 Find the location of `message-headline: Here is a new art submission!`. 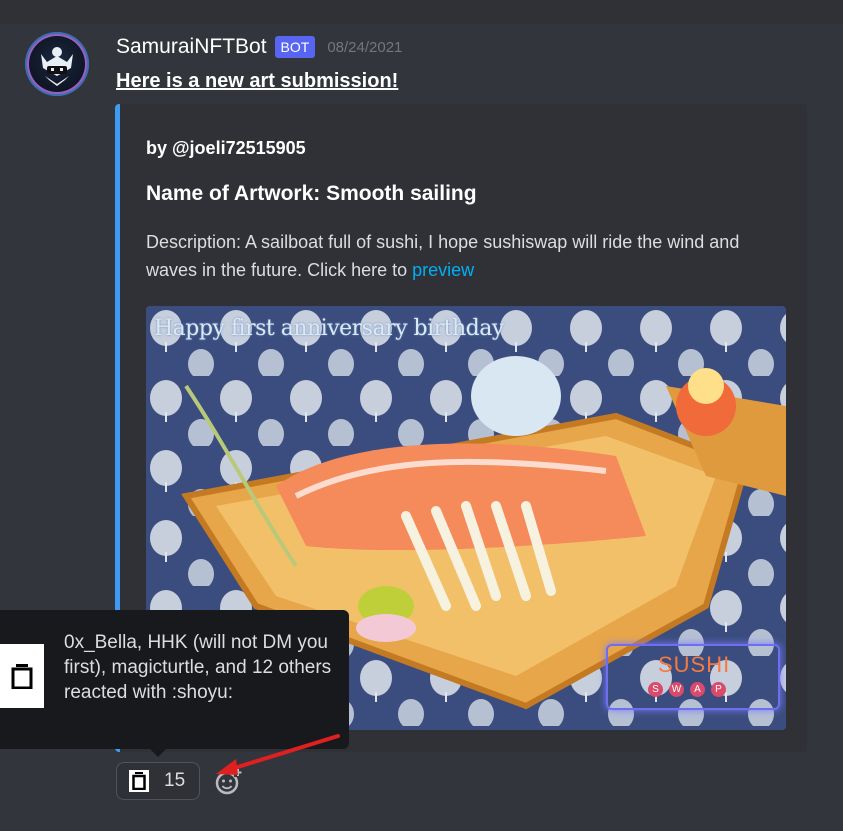

message-headline: Here is a new art submission! is located at coordinates (257, 81).